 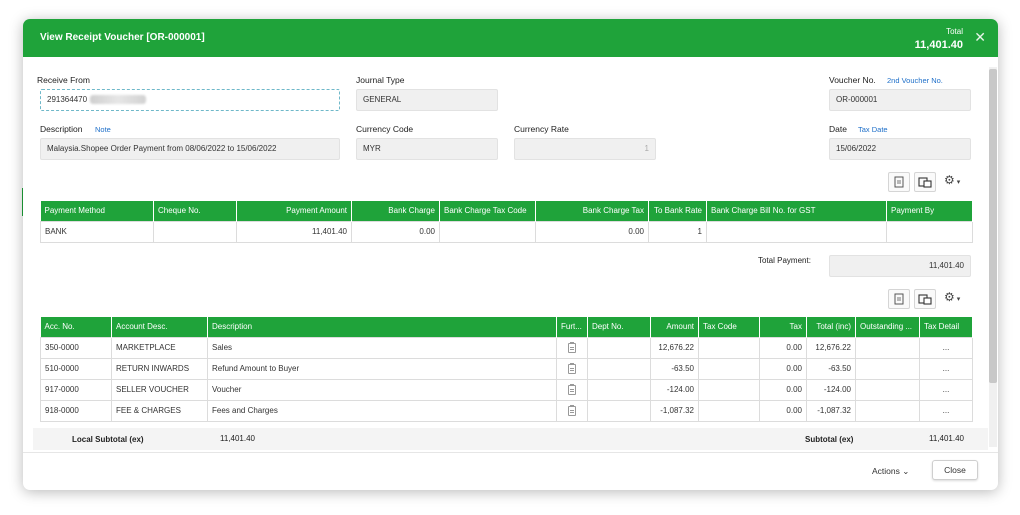 What do you see at coordinates (890, 471) in the screenshot?
I see `actions-dropdown: Actions ⌄` at bounding box center [890, 471].